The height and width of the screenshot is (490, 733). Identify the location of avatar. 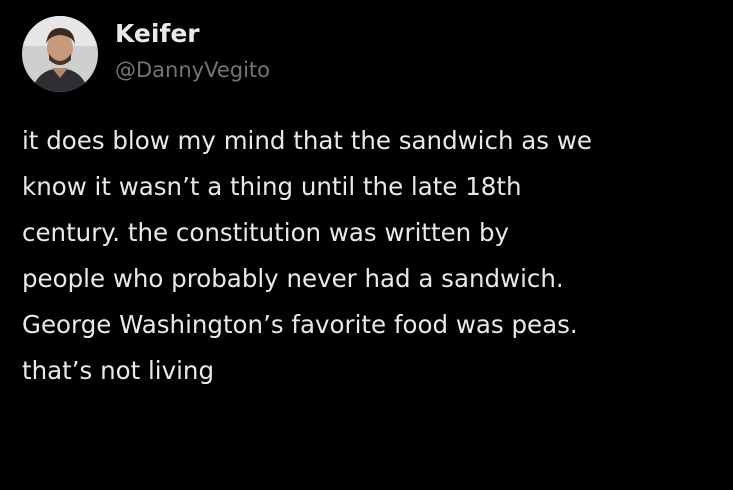
(60, 54).